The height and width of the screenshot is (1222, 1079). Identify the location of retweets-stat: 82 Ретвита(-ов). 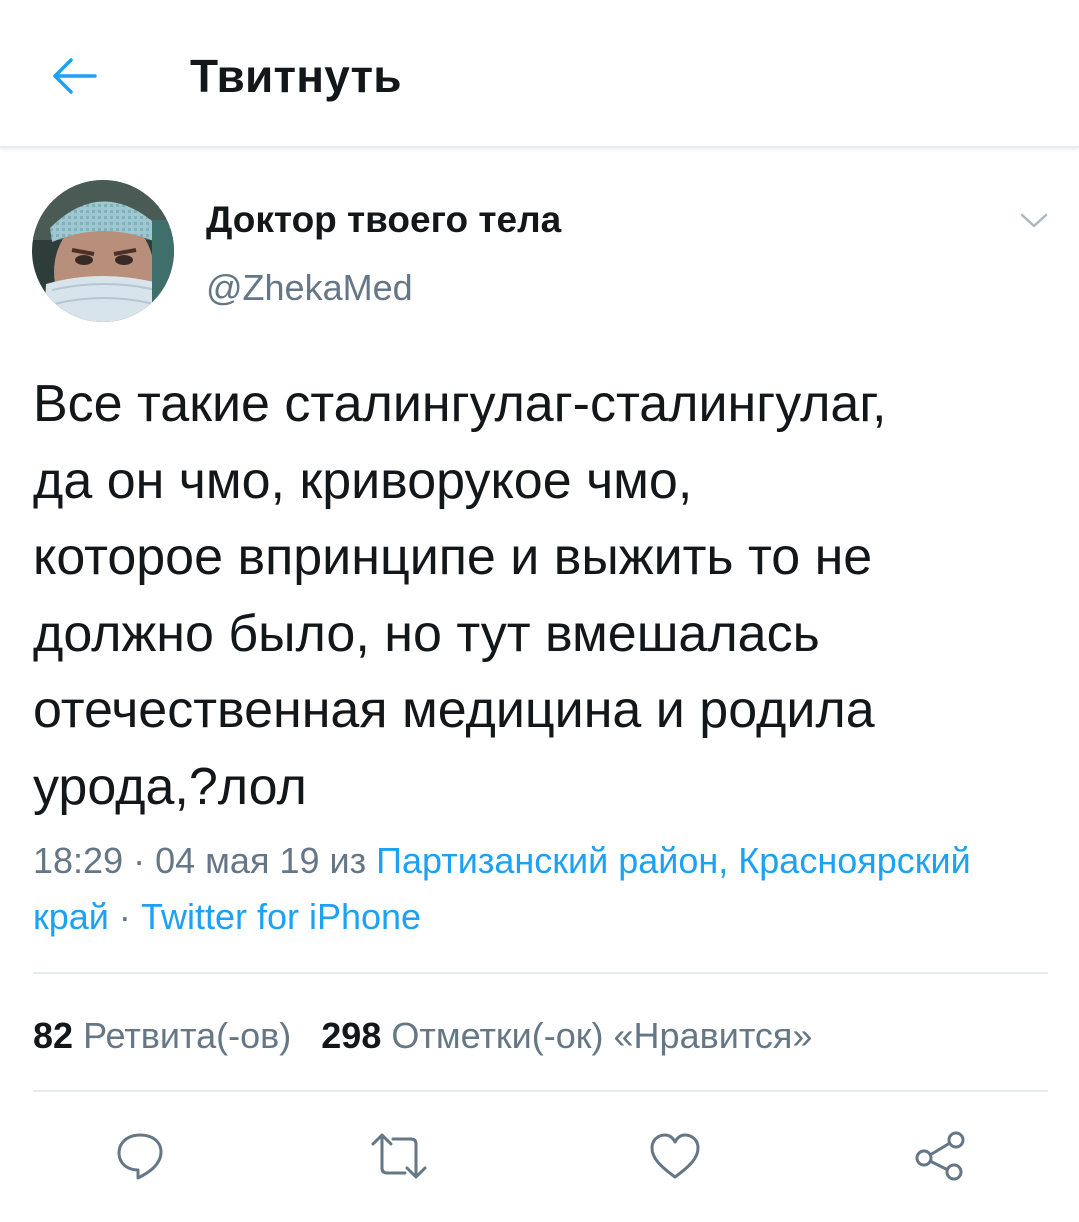
(162, 1035).